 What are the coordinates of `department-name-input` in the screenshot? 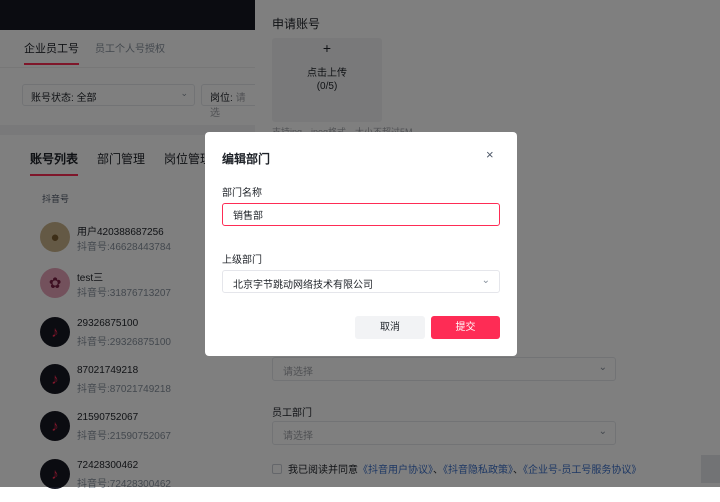 It's located at (361, 214).